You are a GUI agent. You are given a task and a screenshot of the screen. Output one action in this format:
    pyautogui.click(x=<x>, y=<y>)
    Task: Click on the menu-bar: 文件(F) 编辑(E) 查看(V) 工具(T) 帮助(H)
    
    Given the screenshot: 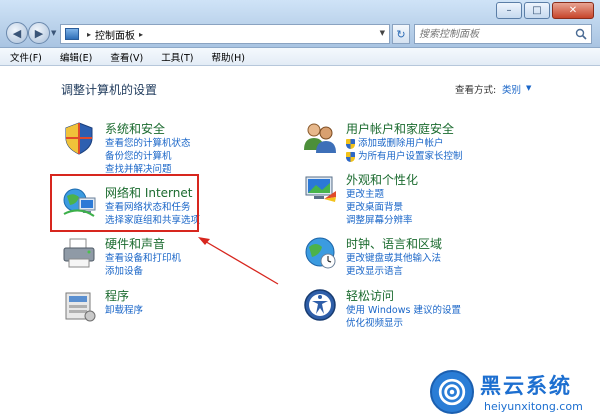 What is the action you would take?
    pyautogui.click(x=300, y=57)
    